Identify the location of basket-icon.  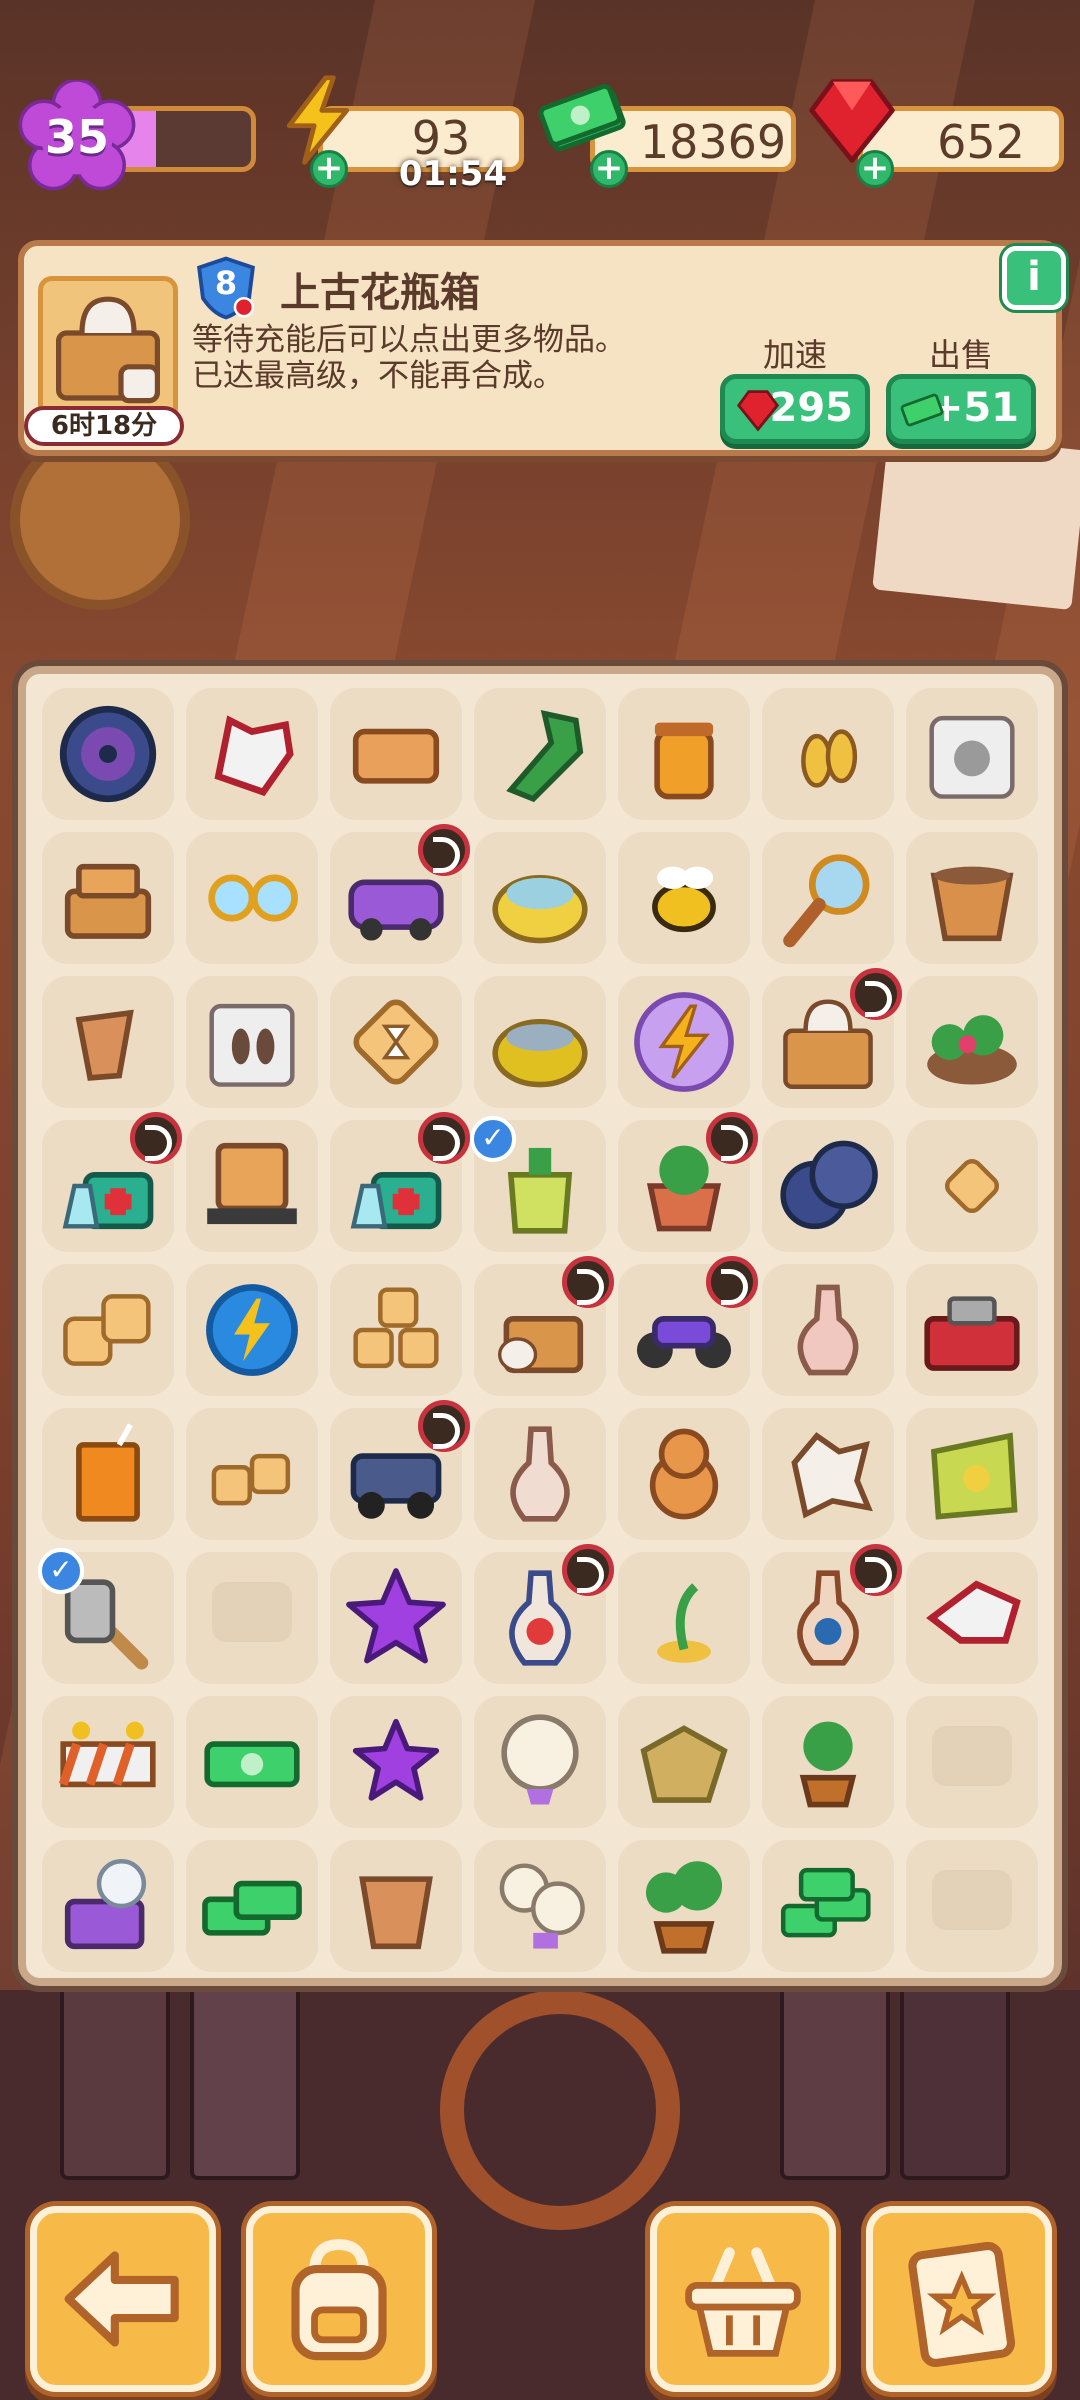
(743, 2302).